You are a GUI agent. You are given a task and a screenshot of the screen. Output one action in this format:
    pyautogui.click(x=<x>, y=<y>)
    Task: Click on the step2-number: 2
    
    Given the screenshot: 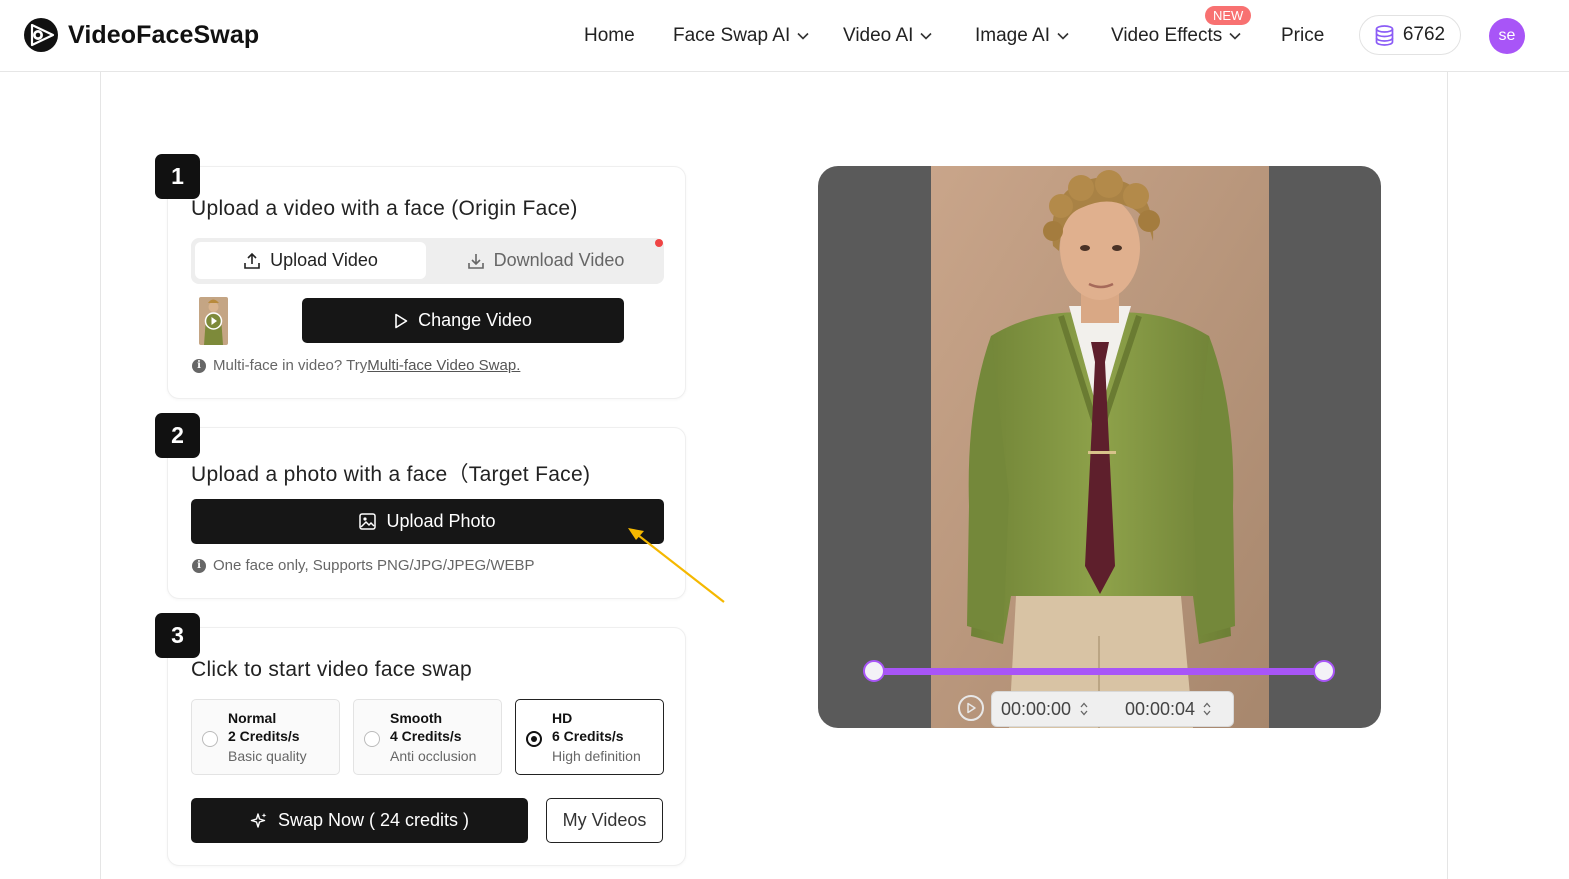 What is the action you would take?
    pyautogui.click(x=177, y=435)
    